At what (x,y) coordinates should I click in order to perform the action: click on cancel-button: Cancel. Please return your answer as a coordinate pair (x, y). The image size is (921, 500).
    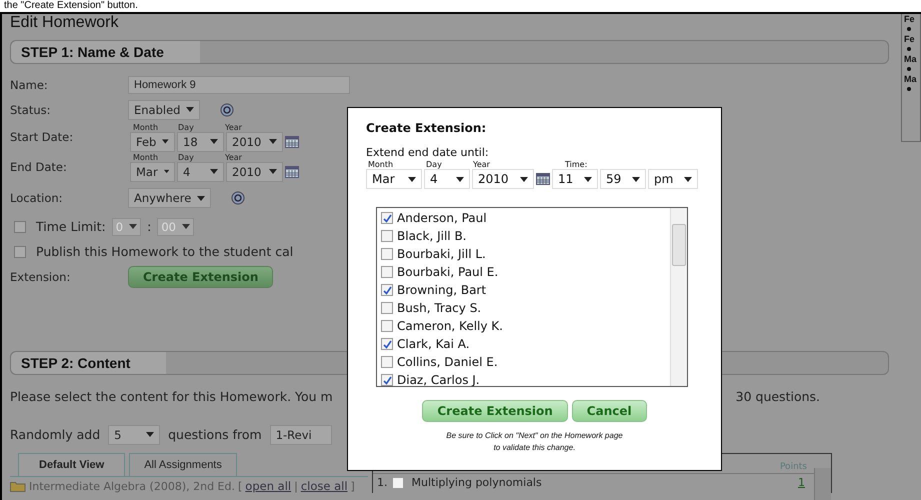
    Looking at the image, I should click on (609, 411).